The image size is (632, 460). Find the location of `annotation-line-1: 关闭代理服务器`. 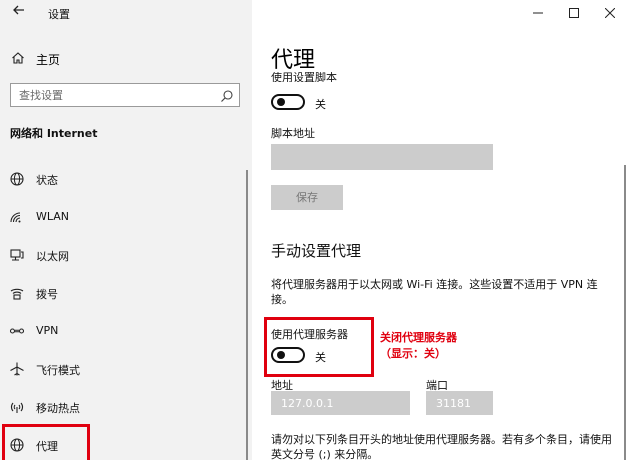

annotation-line-1: 关闭代理服务器 is located at coordinates (418, 337).